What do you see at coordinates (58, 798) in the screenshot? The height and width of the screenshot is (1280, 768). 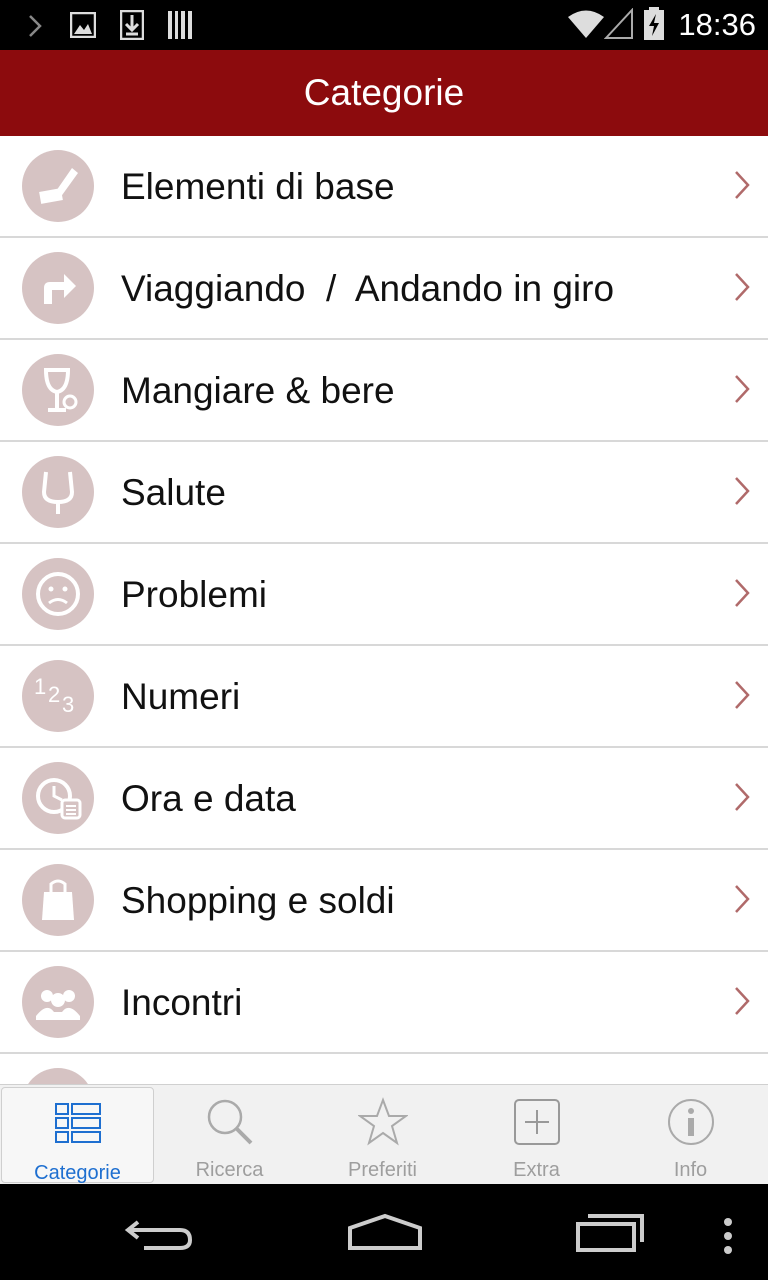 I see `clock-calendar-icon` at bounding box center [58, 798].